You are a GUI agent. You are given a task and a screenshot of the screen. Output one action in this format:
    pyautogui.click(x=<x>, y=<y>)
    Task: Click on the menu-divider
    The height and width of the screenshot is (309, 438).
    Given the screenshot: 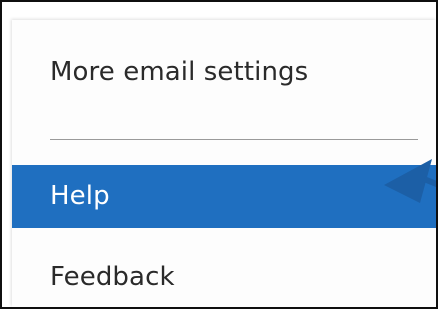 What is the action you would take?
    pyautogui.click(x=234, y=139)
    